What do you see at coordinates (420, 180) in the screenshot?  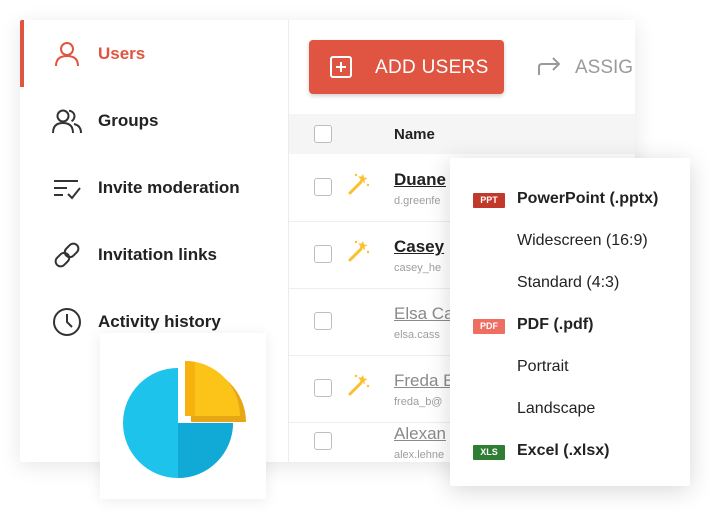 I see `user-name-link: Duane` at bounding box center [420, 180].